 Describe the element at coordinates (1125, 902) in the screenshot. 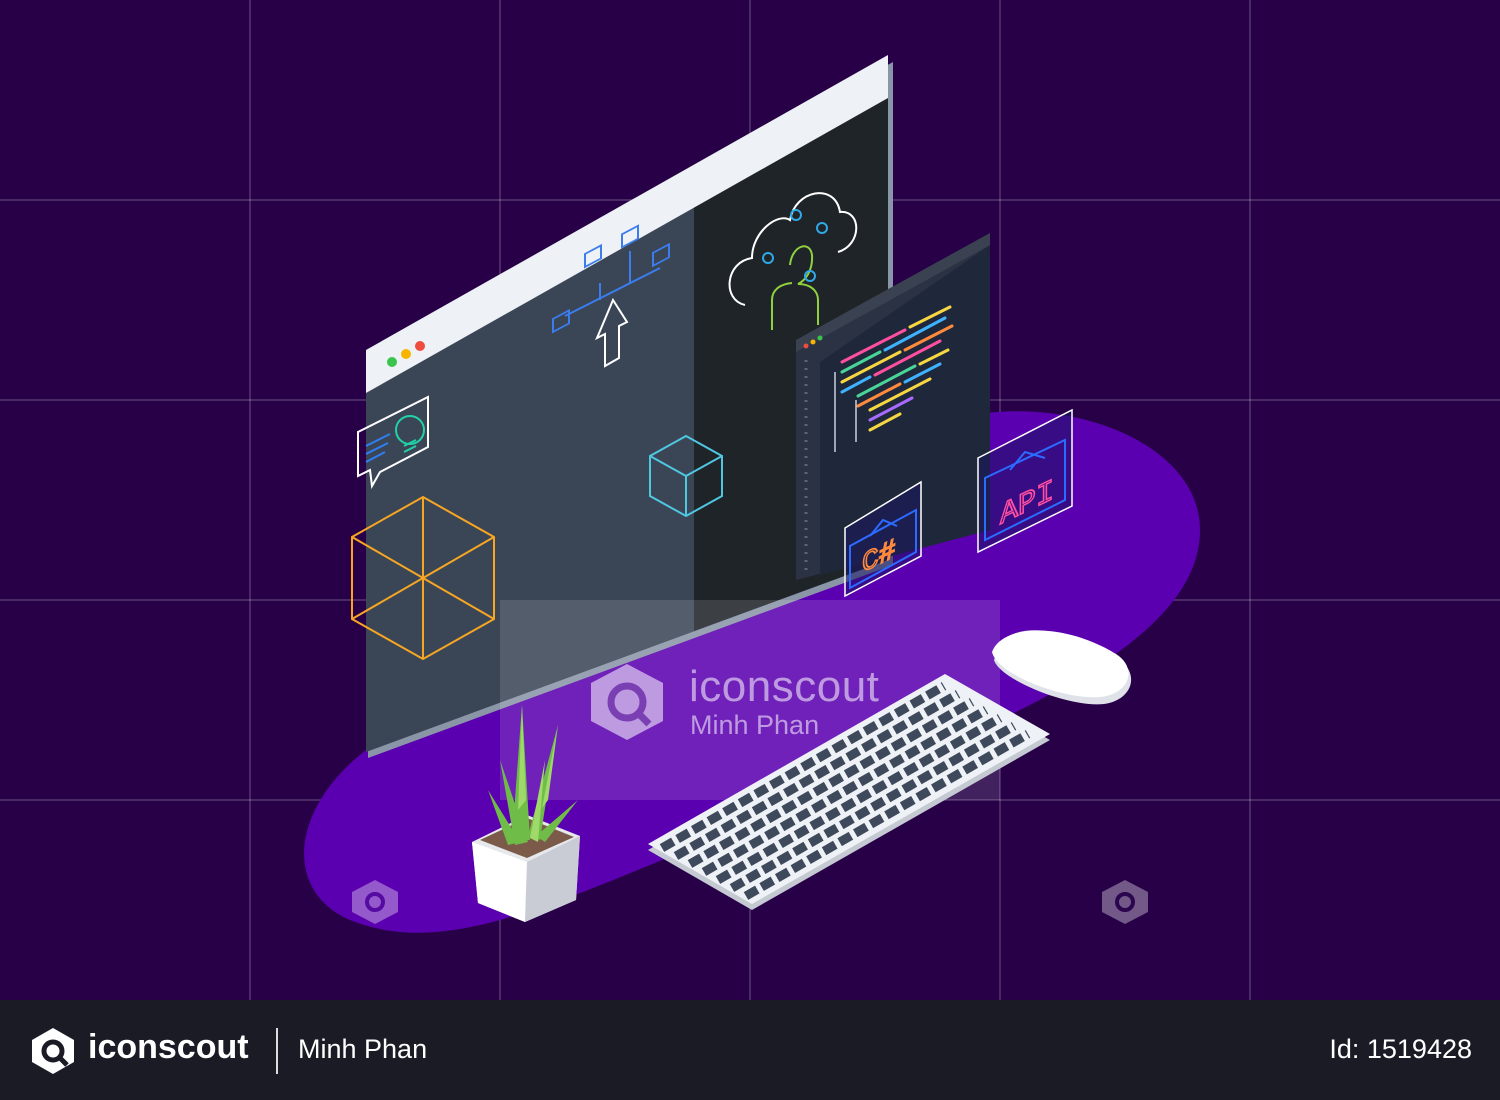

I see `watermark-mark-right` at that location.